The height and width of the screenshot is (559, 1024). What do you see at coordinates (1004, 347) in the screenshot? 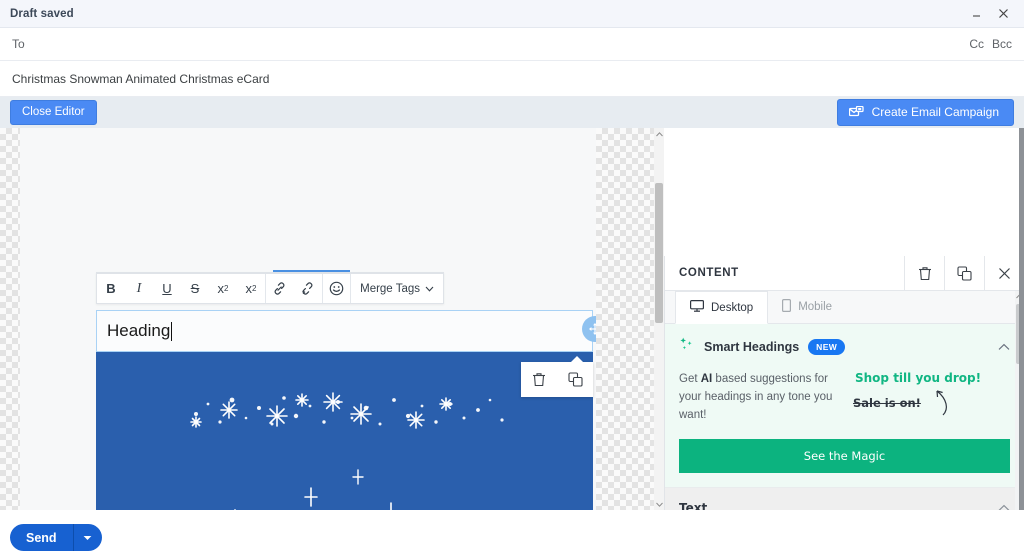
I see `chevron-up-icon` at bounding box center [1004, 347].